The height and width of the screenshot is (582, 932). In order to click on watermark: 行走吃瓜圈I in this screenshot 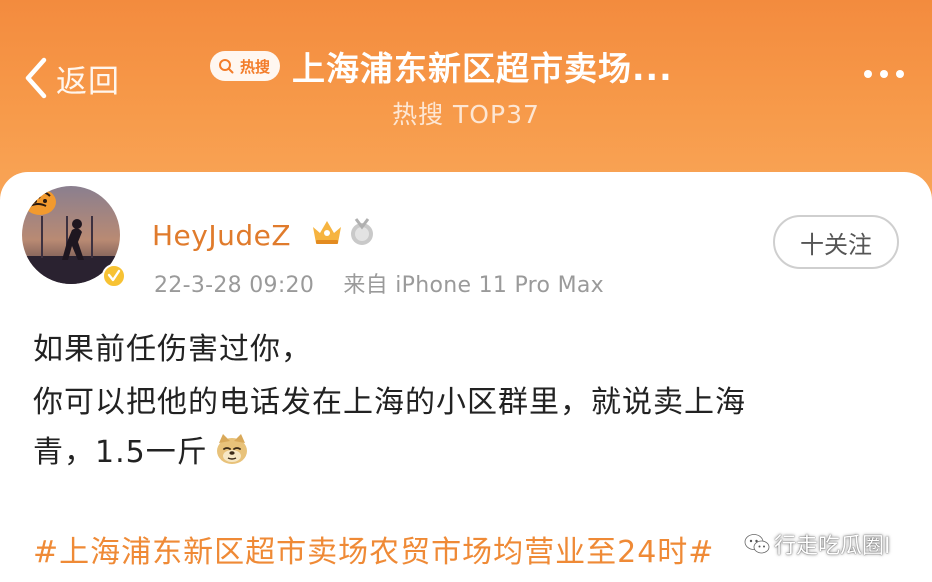, I will do `click(817, 544)`.